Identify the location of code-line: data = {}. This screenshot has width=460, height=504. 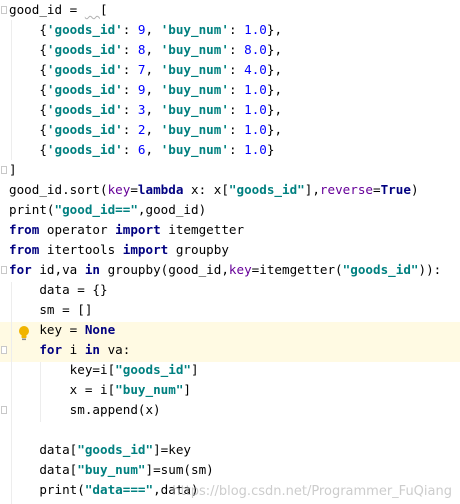
(225, 290).